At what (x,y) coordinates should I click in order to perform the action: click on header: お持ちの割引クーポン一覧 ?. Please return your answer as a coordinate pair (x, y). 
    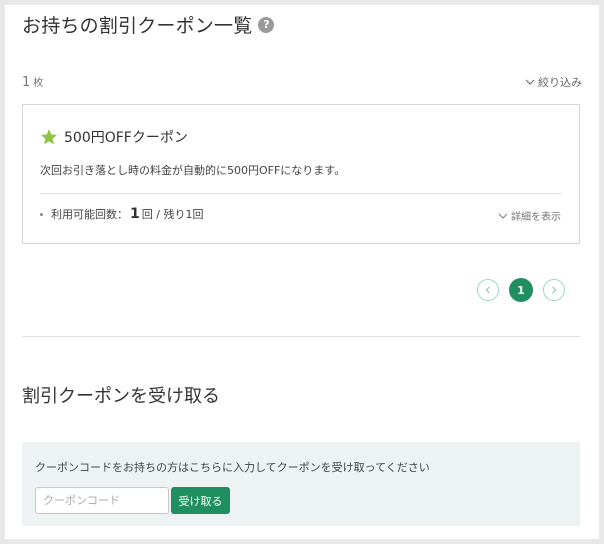
    Looking at the image, I should click on (148, 24).